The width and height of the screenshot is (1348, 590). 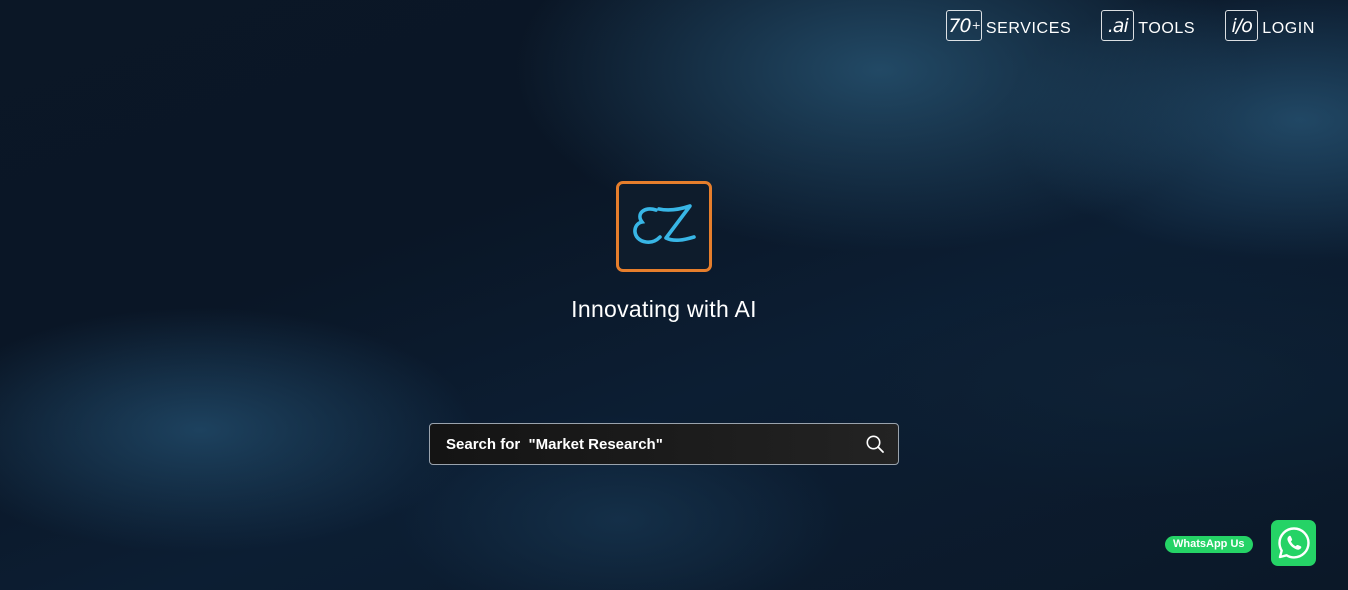 I want to click on search-bar, so click(x=664, y=444).